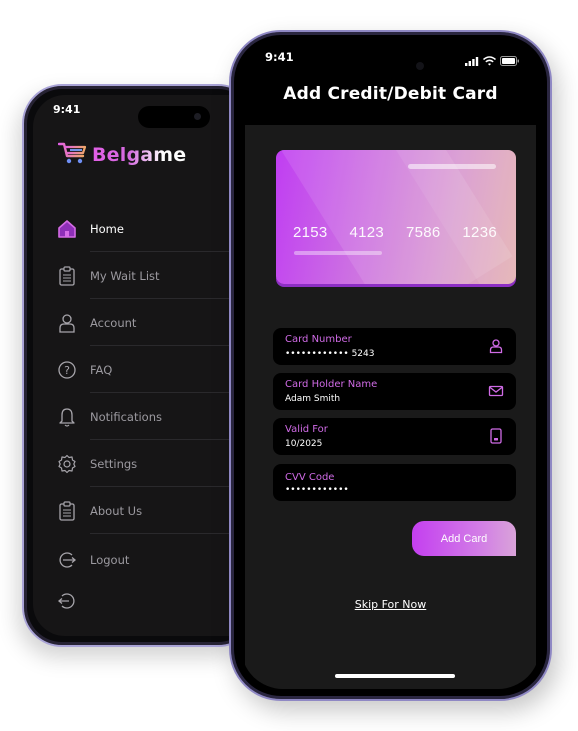 This screenshot has width=578, height=731. Describe the element at coordinates (67, 464) in the screenshot. I see `gear-icon` at that location.